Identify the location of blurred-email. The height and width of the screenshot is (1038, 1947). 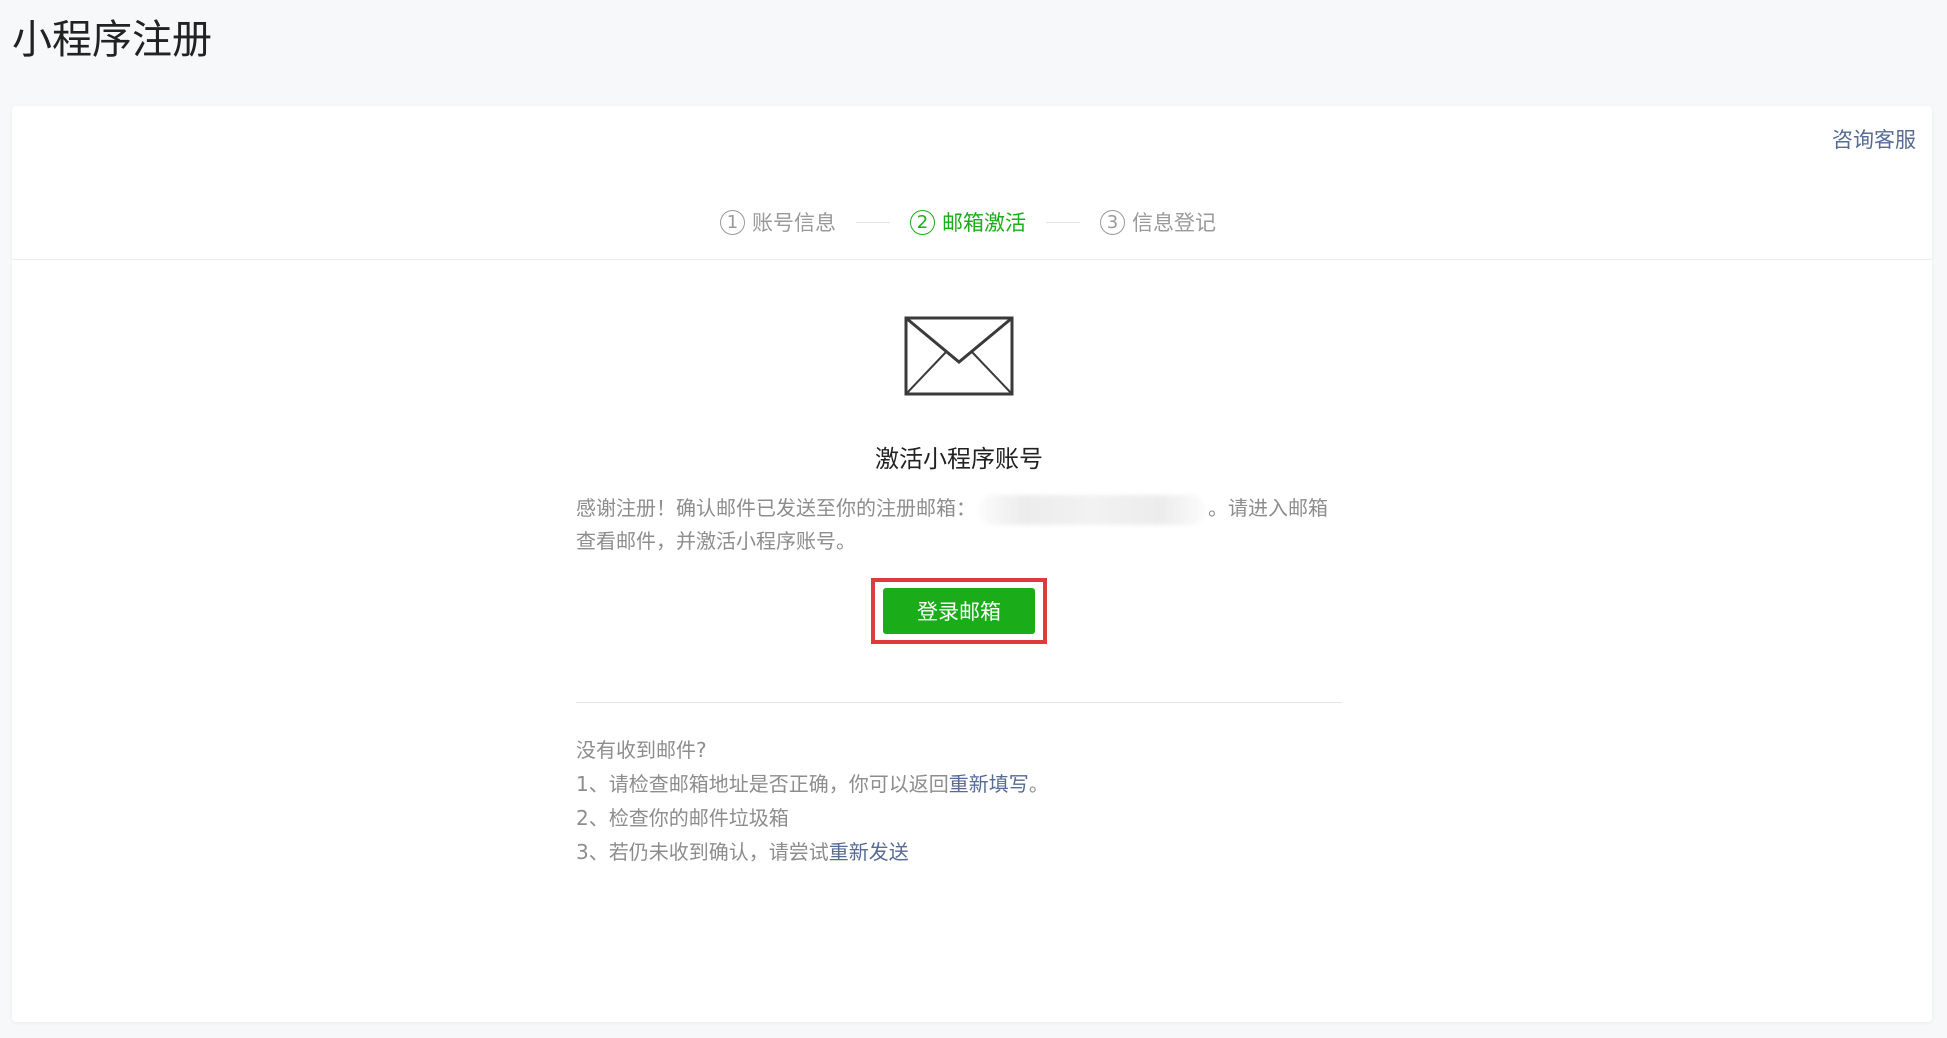
(1092, 509).